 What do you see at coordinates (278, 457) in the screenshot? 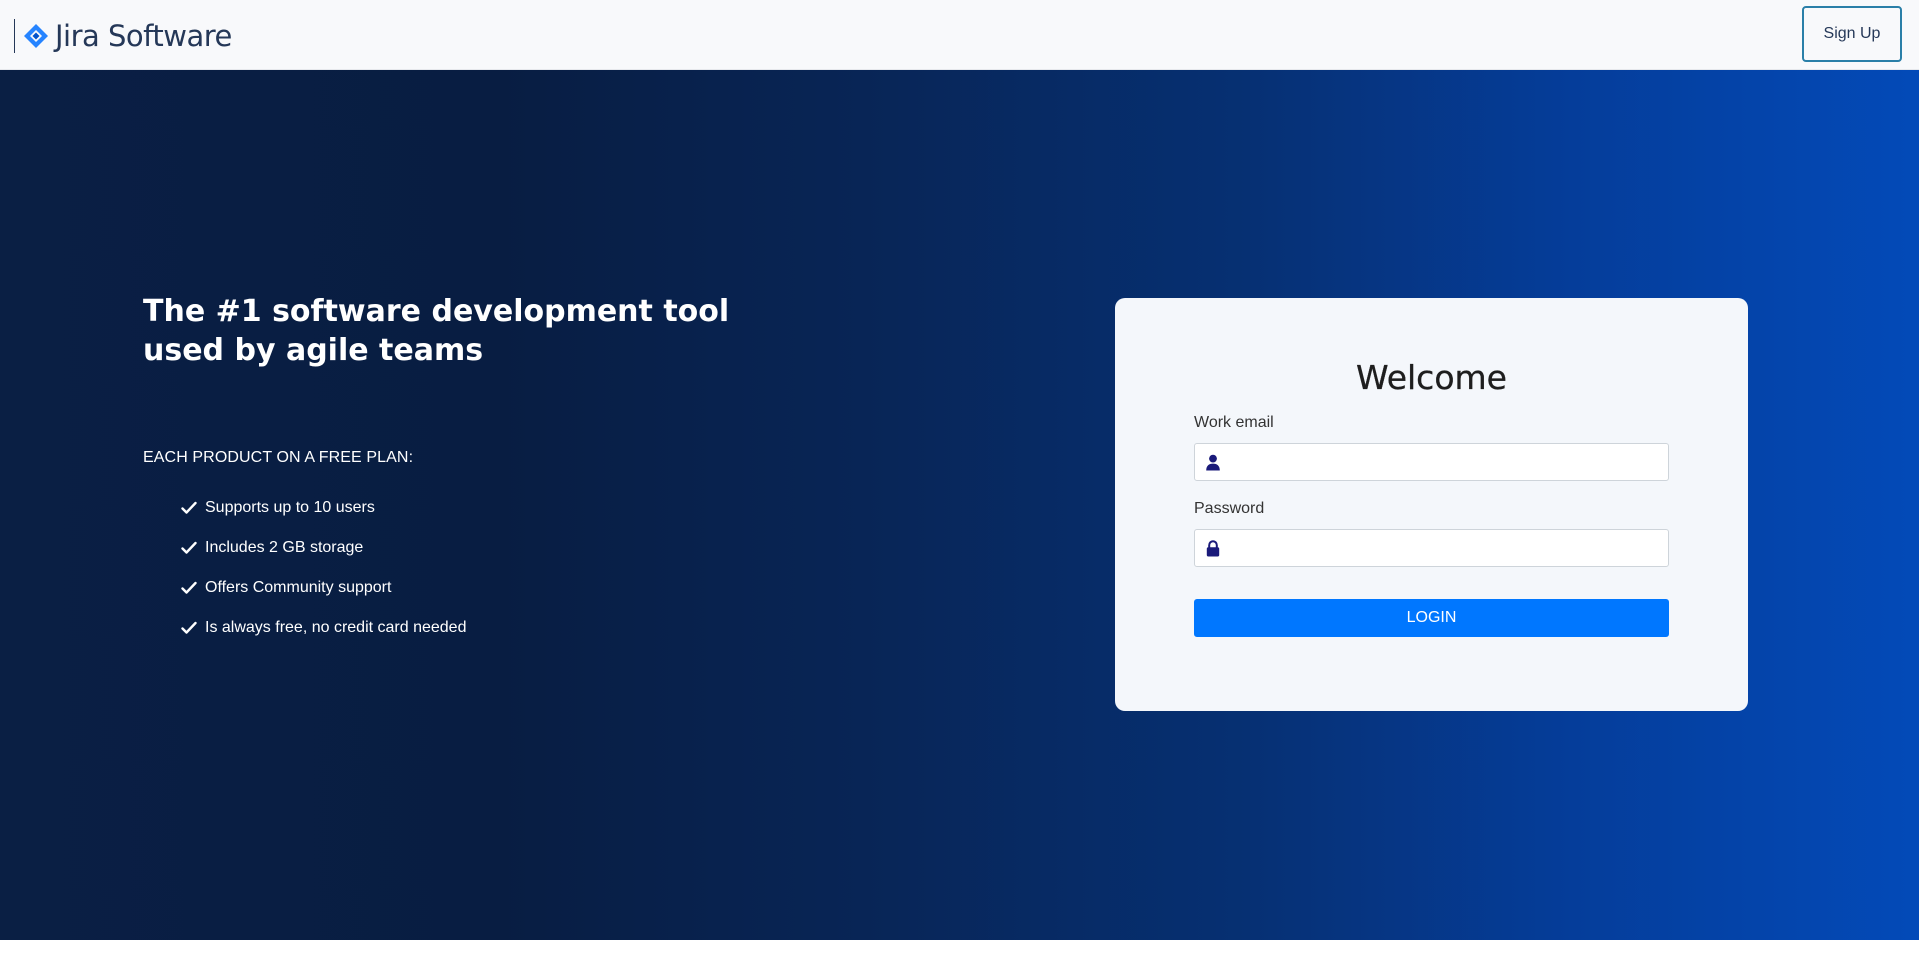
I see `free-plan-heading: EACH PRODUCT ON A FREE PLAN:` at bounding box center [278, 457].